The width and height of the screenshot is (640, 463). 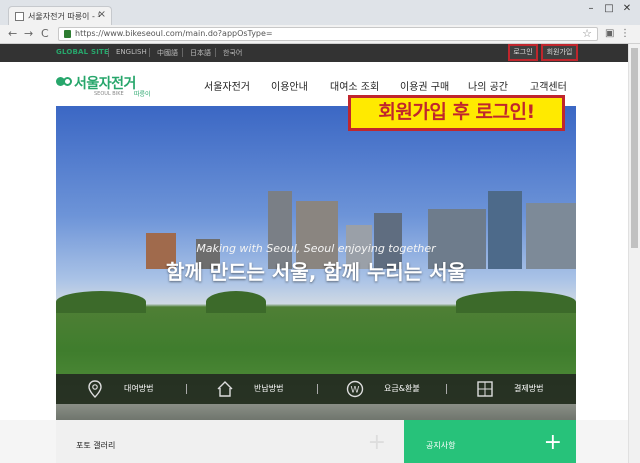 I want to click on photo-gallery-panel: 포토 갤러리 +, so click(x=230, y=441).